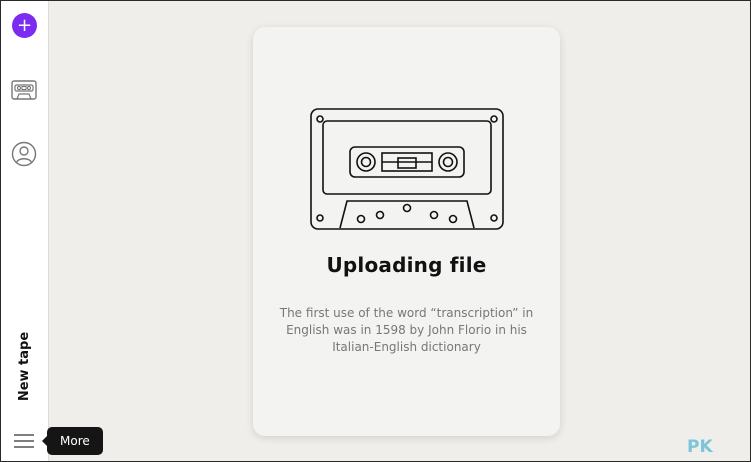 Image resolution: width=751 pixels, height=462 pixels. I want to click on add-button: +, so click(24, 25).